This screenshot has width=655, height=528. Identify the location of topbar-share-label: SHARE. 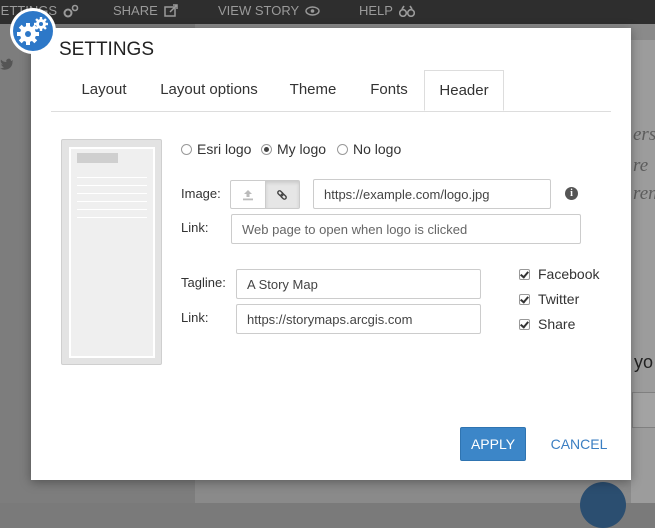
(135, 10).